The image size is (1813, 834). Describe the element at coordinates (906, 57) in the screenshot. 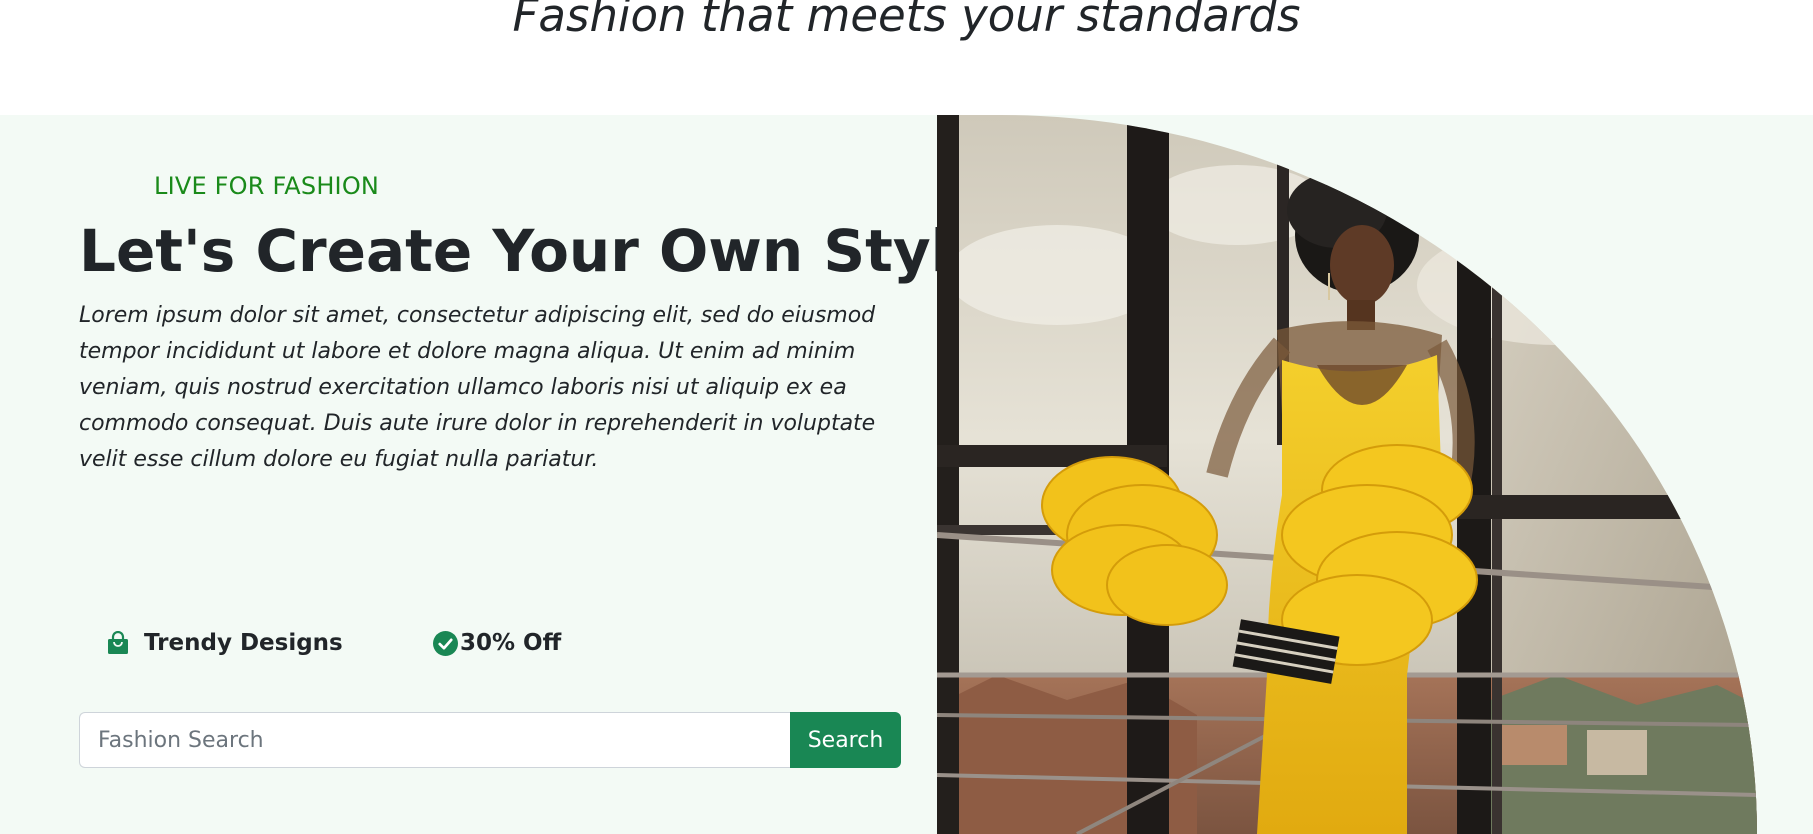

I see `section-heading-area: Fashion that meets your standards` at that location.